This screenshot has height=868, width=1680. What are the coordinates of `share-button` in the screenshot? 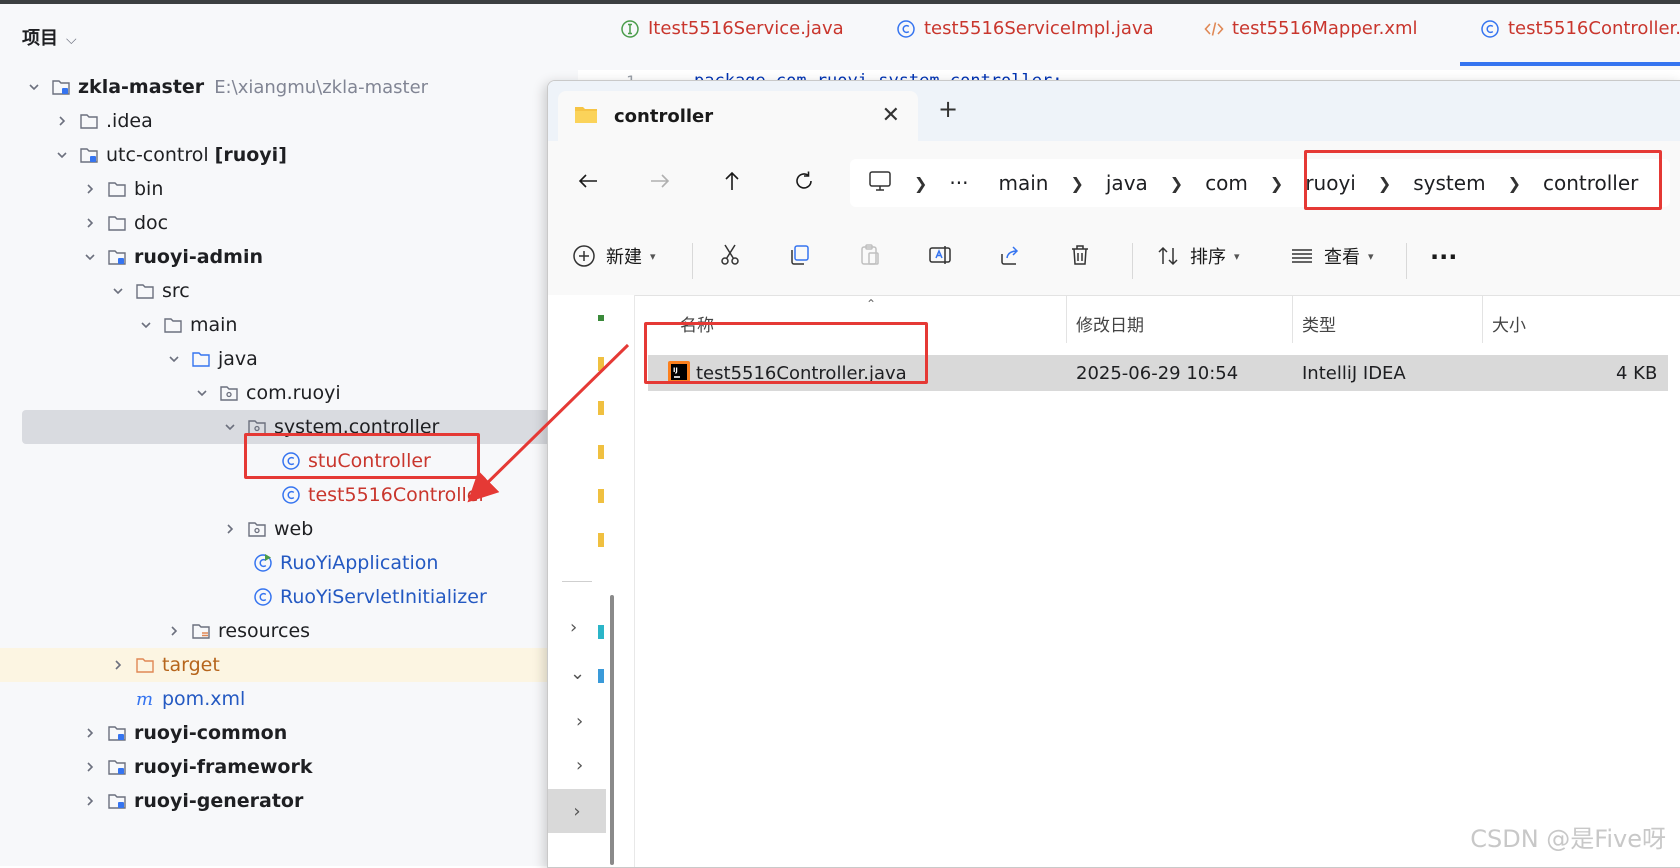 It's located at (1015, 255).